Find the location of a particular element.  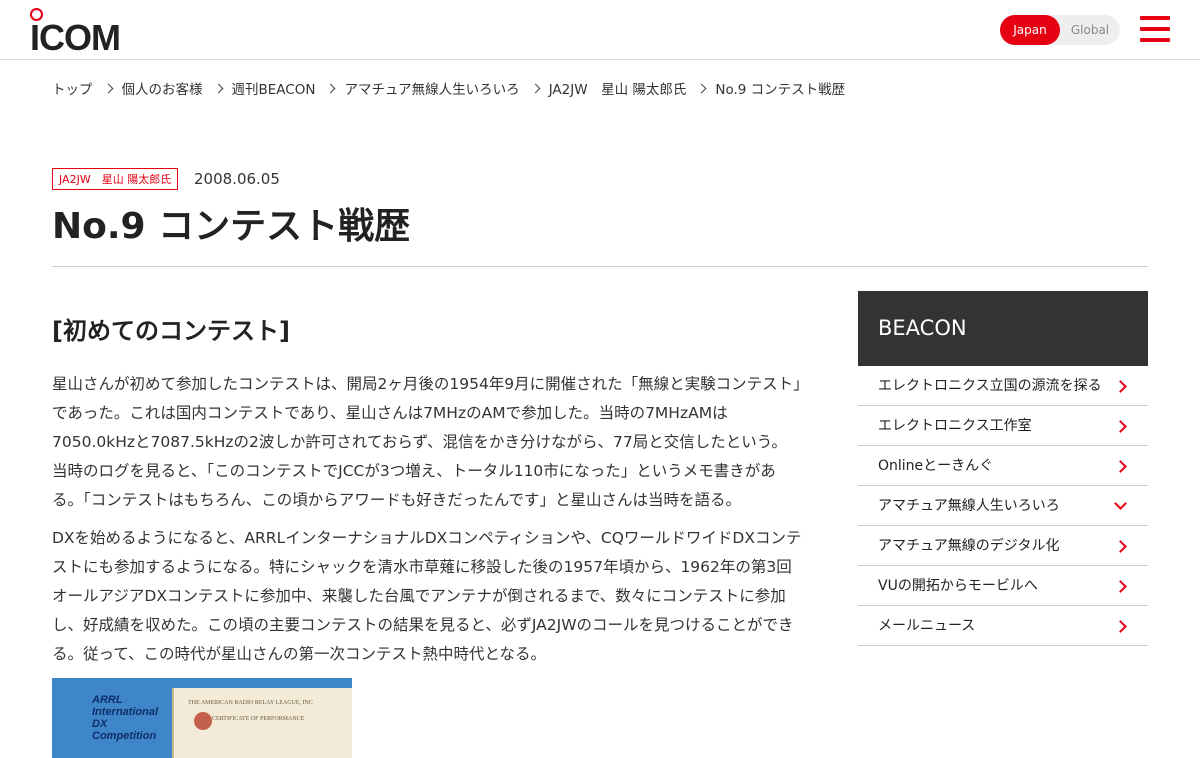

cert1-text: ARRL International DX Competition is located at coordinates (125, 718).